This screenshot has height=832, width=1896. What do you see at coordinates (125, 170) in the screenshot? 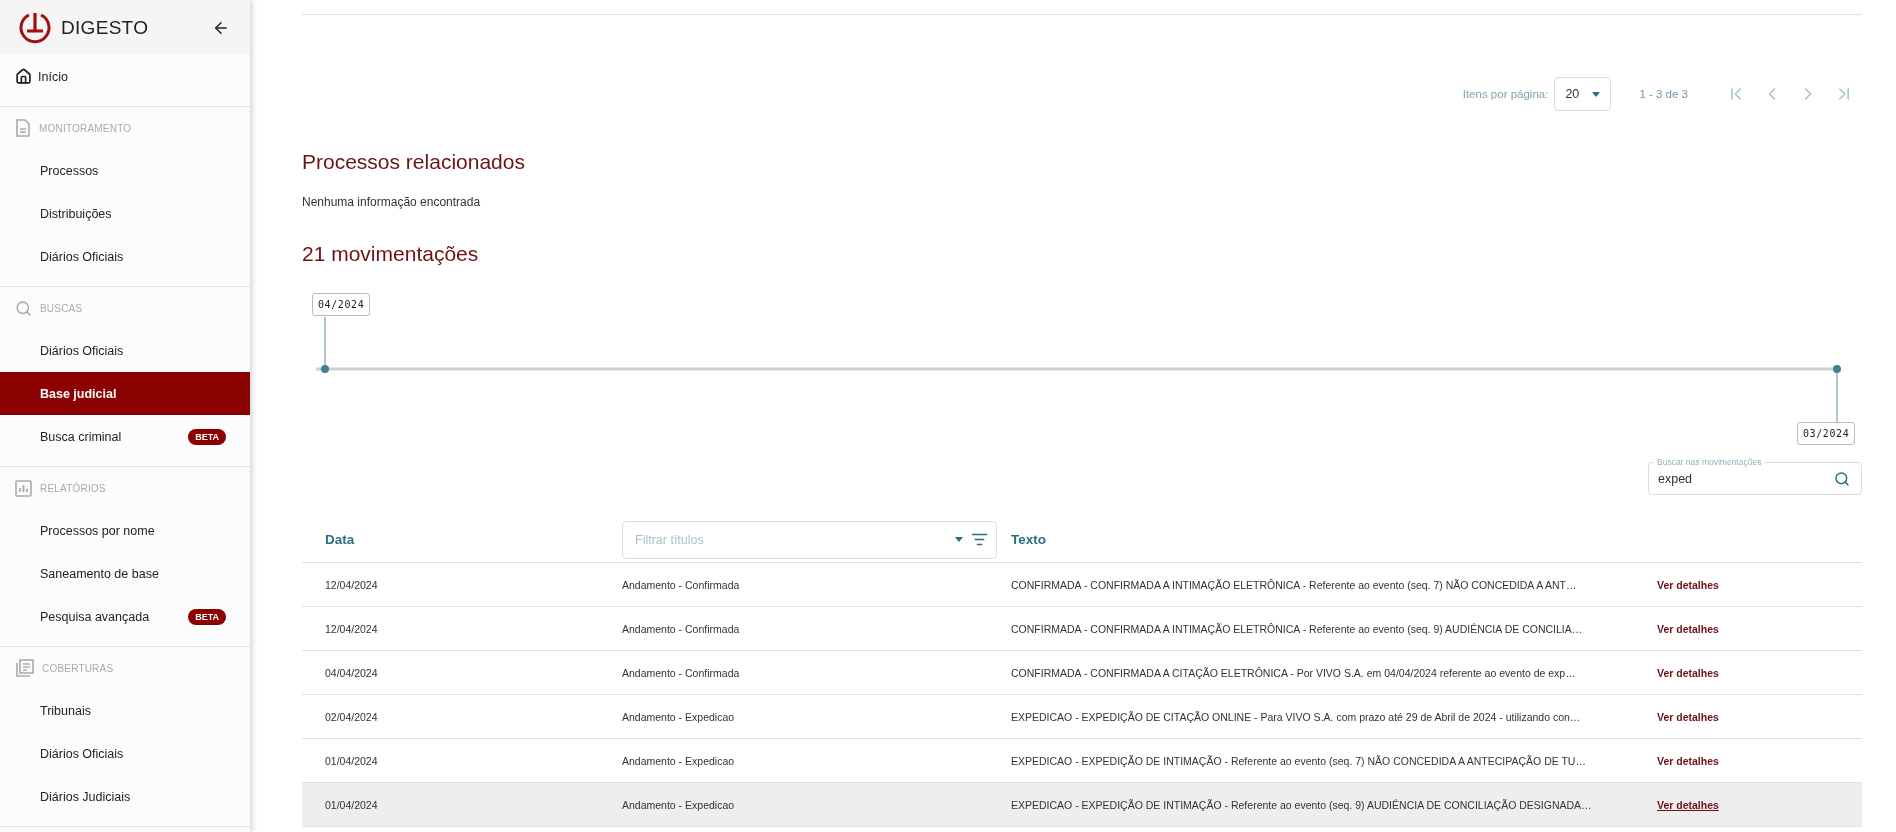
I see `nav-item: Processos` at bounding box center [125, 170].